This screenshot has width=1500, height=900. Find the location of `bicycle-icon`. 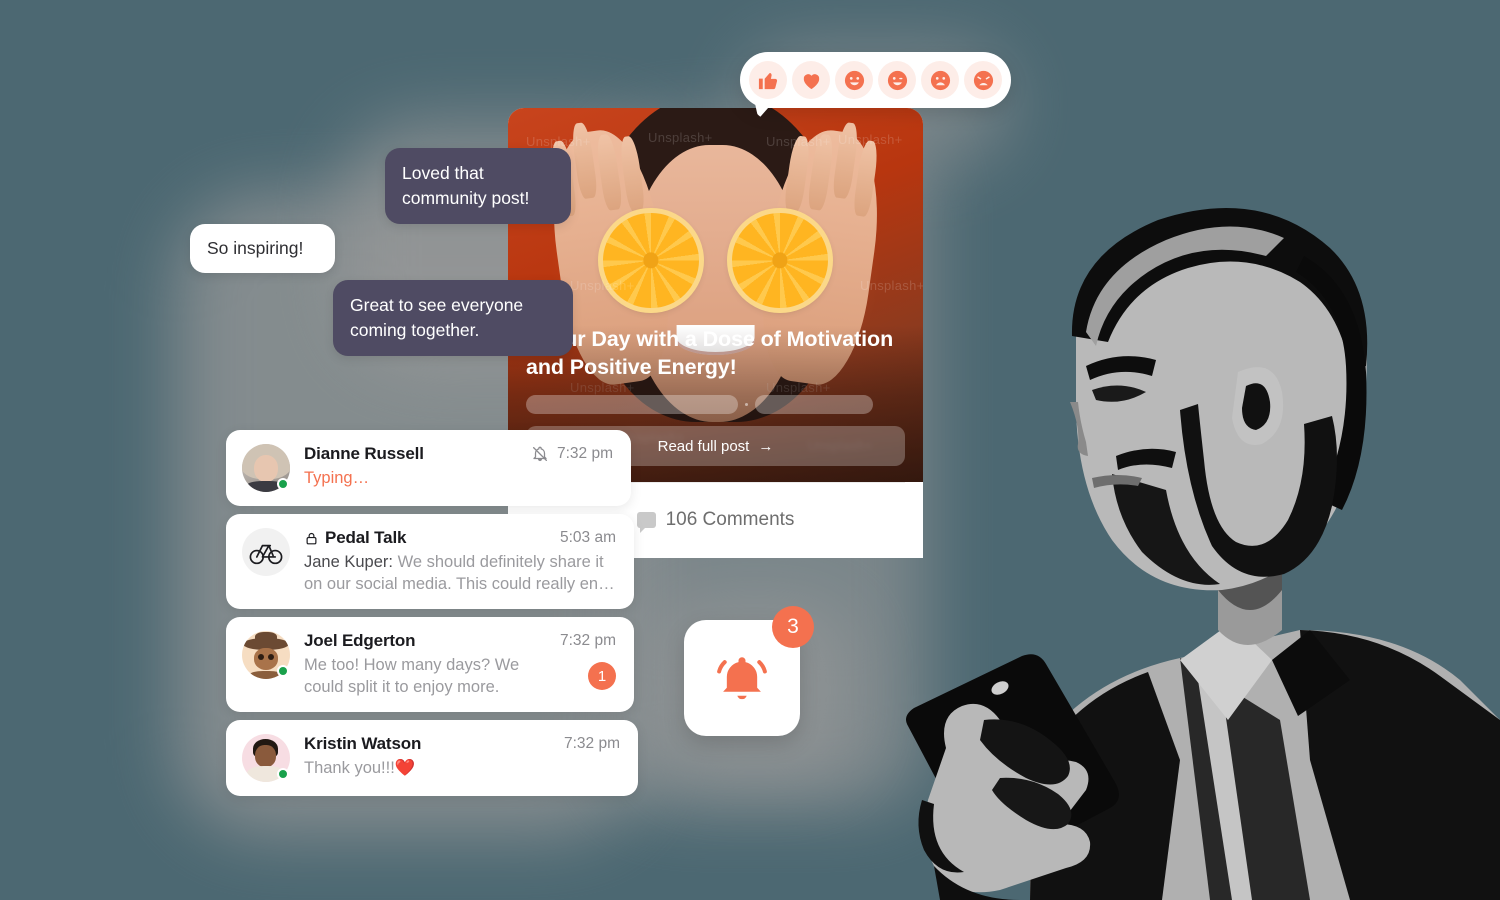

bicycle-icon is located at coordinates (266, 554).